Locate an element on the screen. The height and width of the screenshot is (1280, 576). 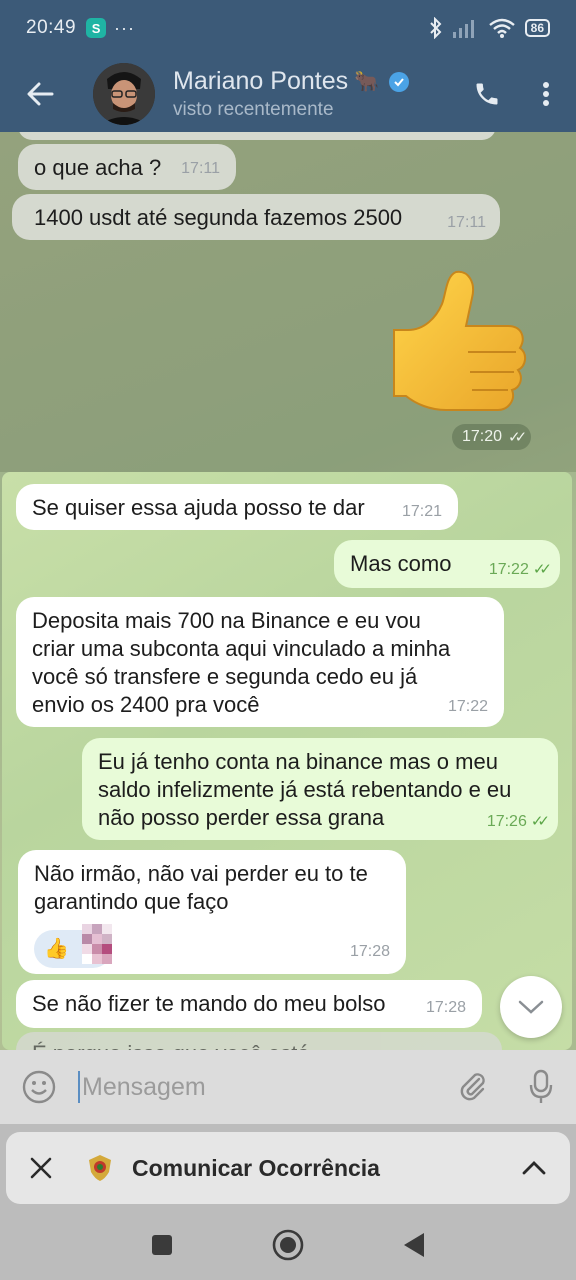
message-text: Mas como is located at coordinates (401, 563).